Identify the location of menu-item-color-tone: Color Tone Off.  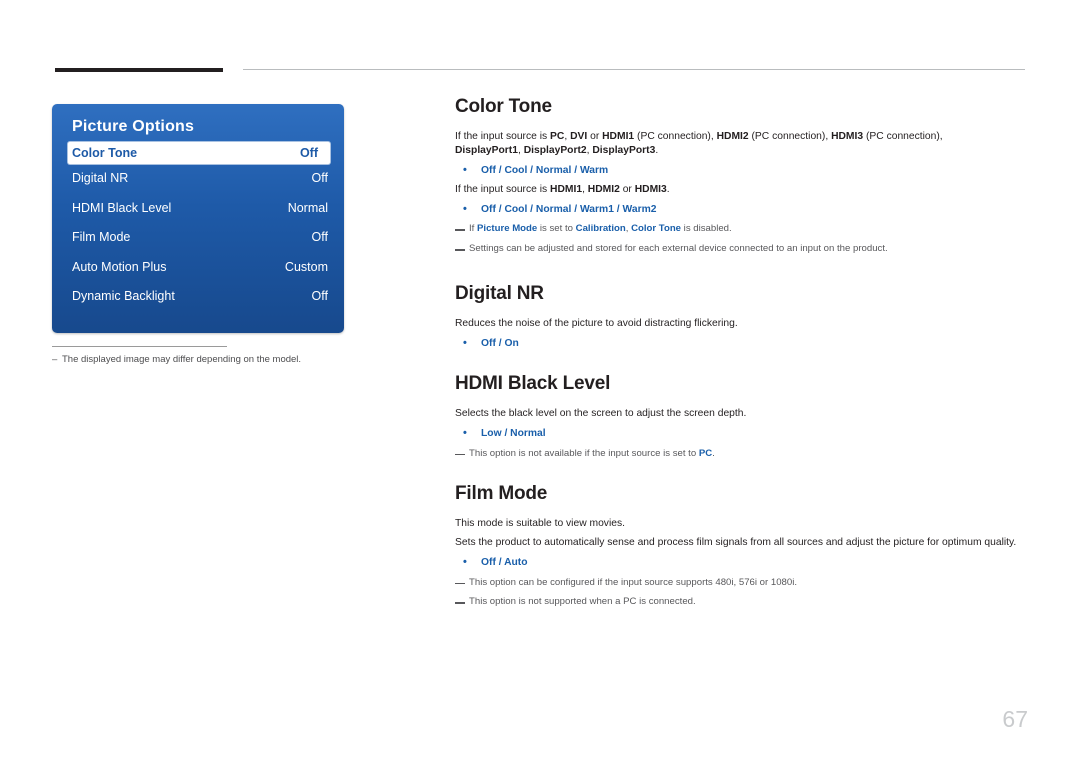
(199, 153).